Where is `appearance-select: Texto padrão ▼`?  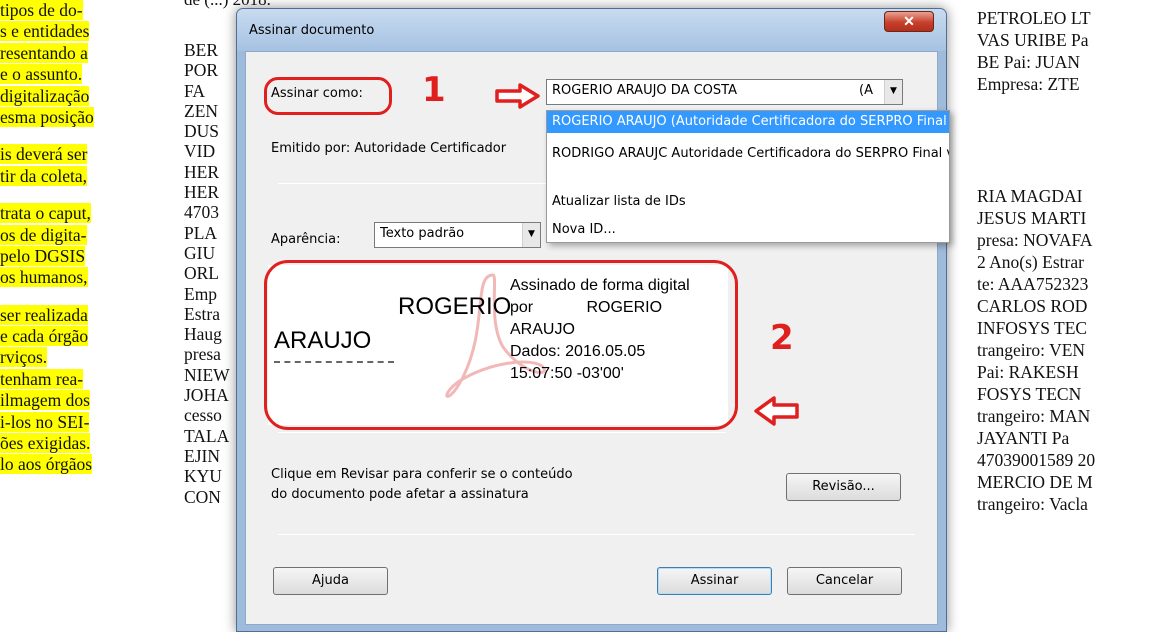 appearance-select: Texto padrão ▼ is located at coordinates (457, 235).